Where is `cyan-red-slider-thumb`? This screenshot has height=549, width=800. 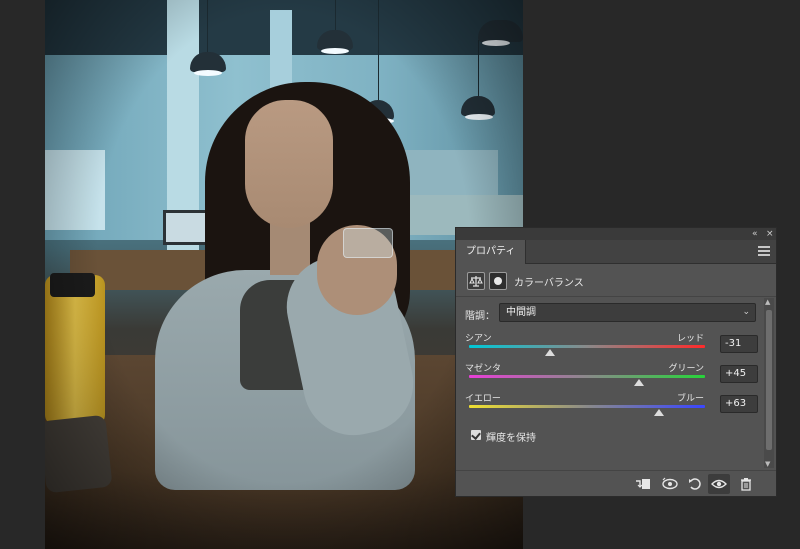 cyan-red-slider-thumb is located at coordinates (550, 352).